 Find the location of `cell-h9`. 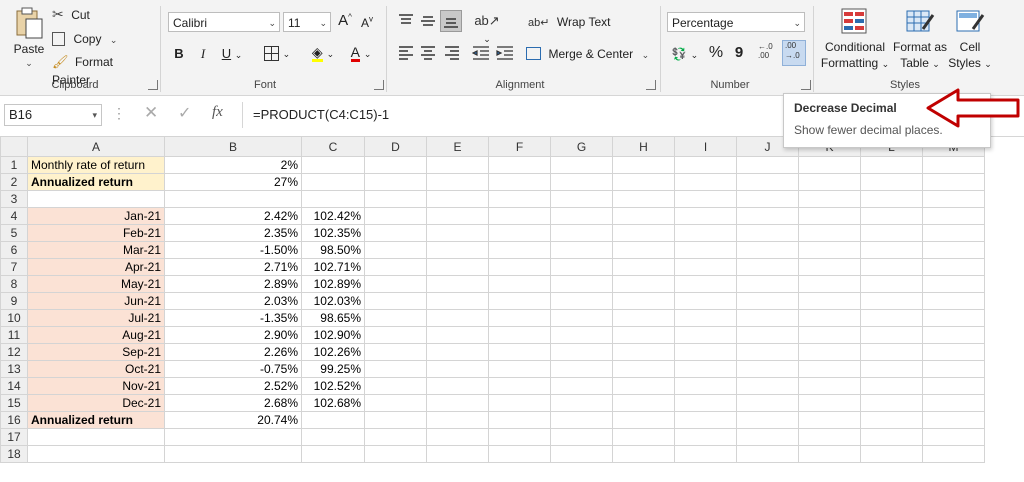

cell-h9 is located at coordinates (643, 301).